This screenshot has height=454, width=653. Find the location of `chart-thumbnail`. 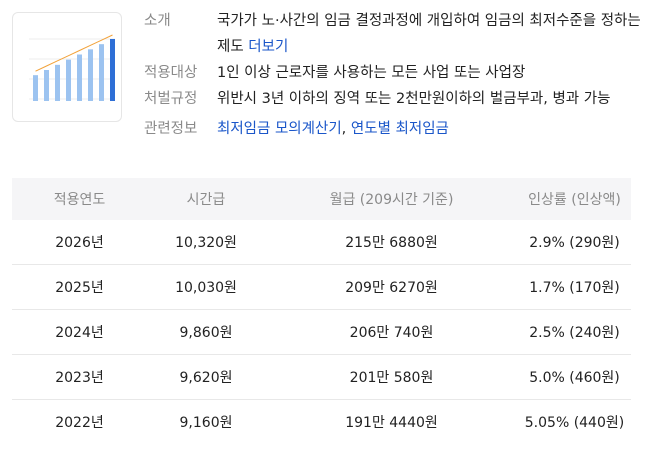

chart-thumbnail is located at coordinates (67, 67).